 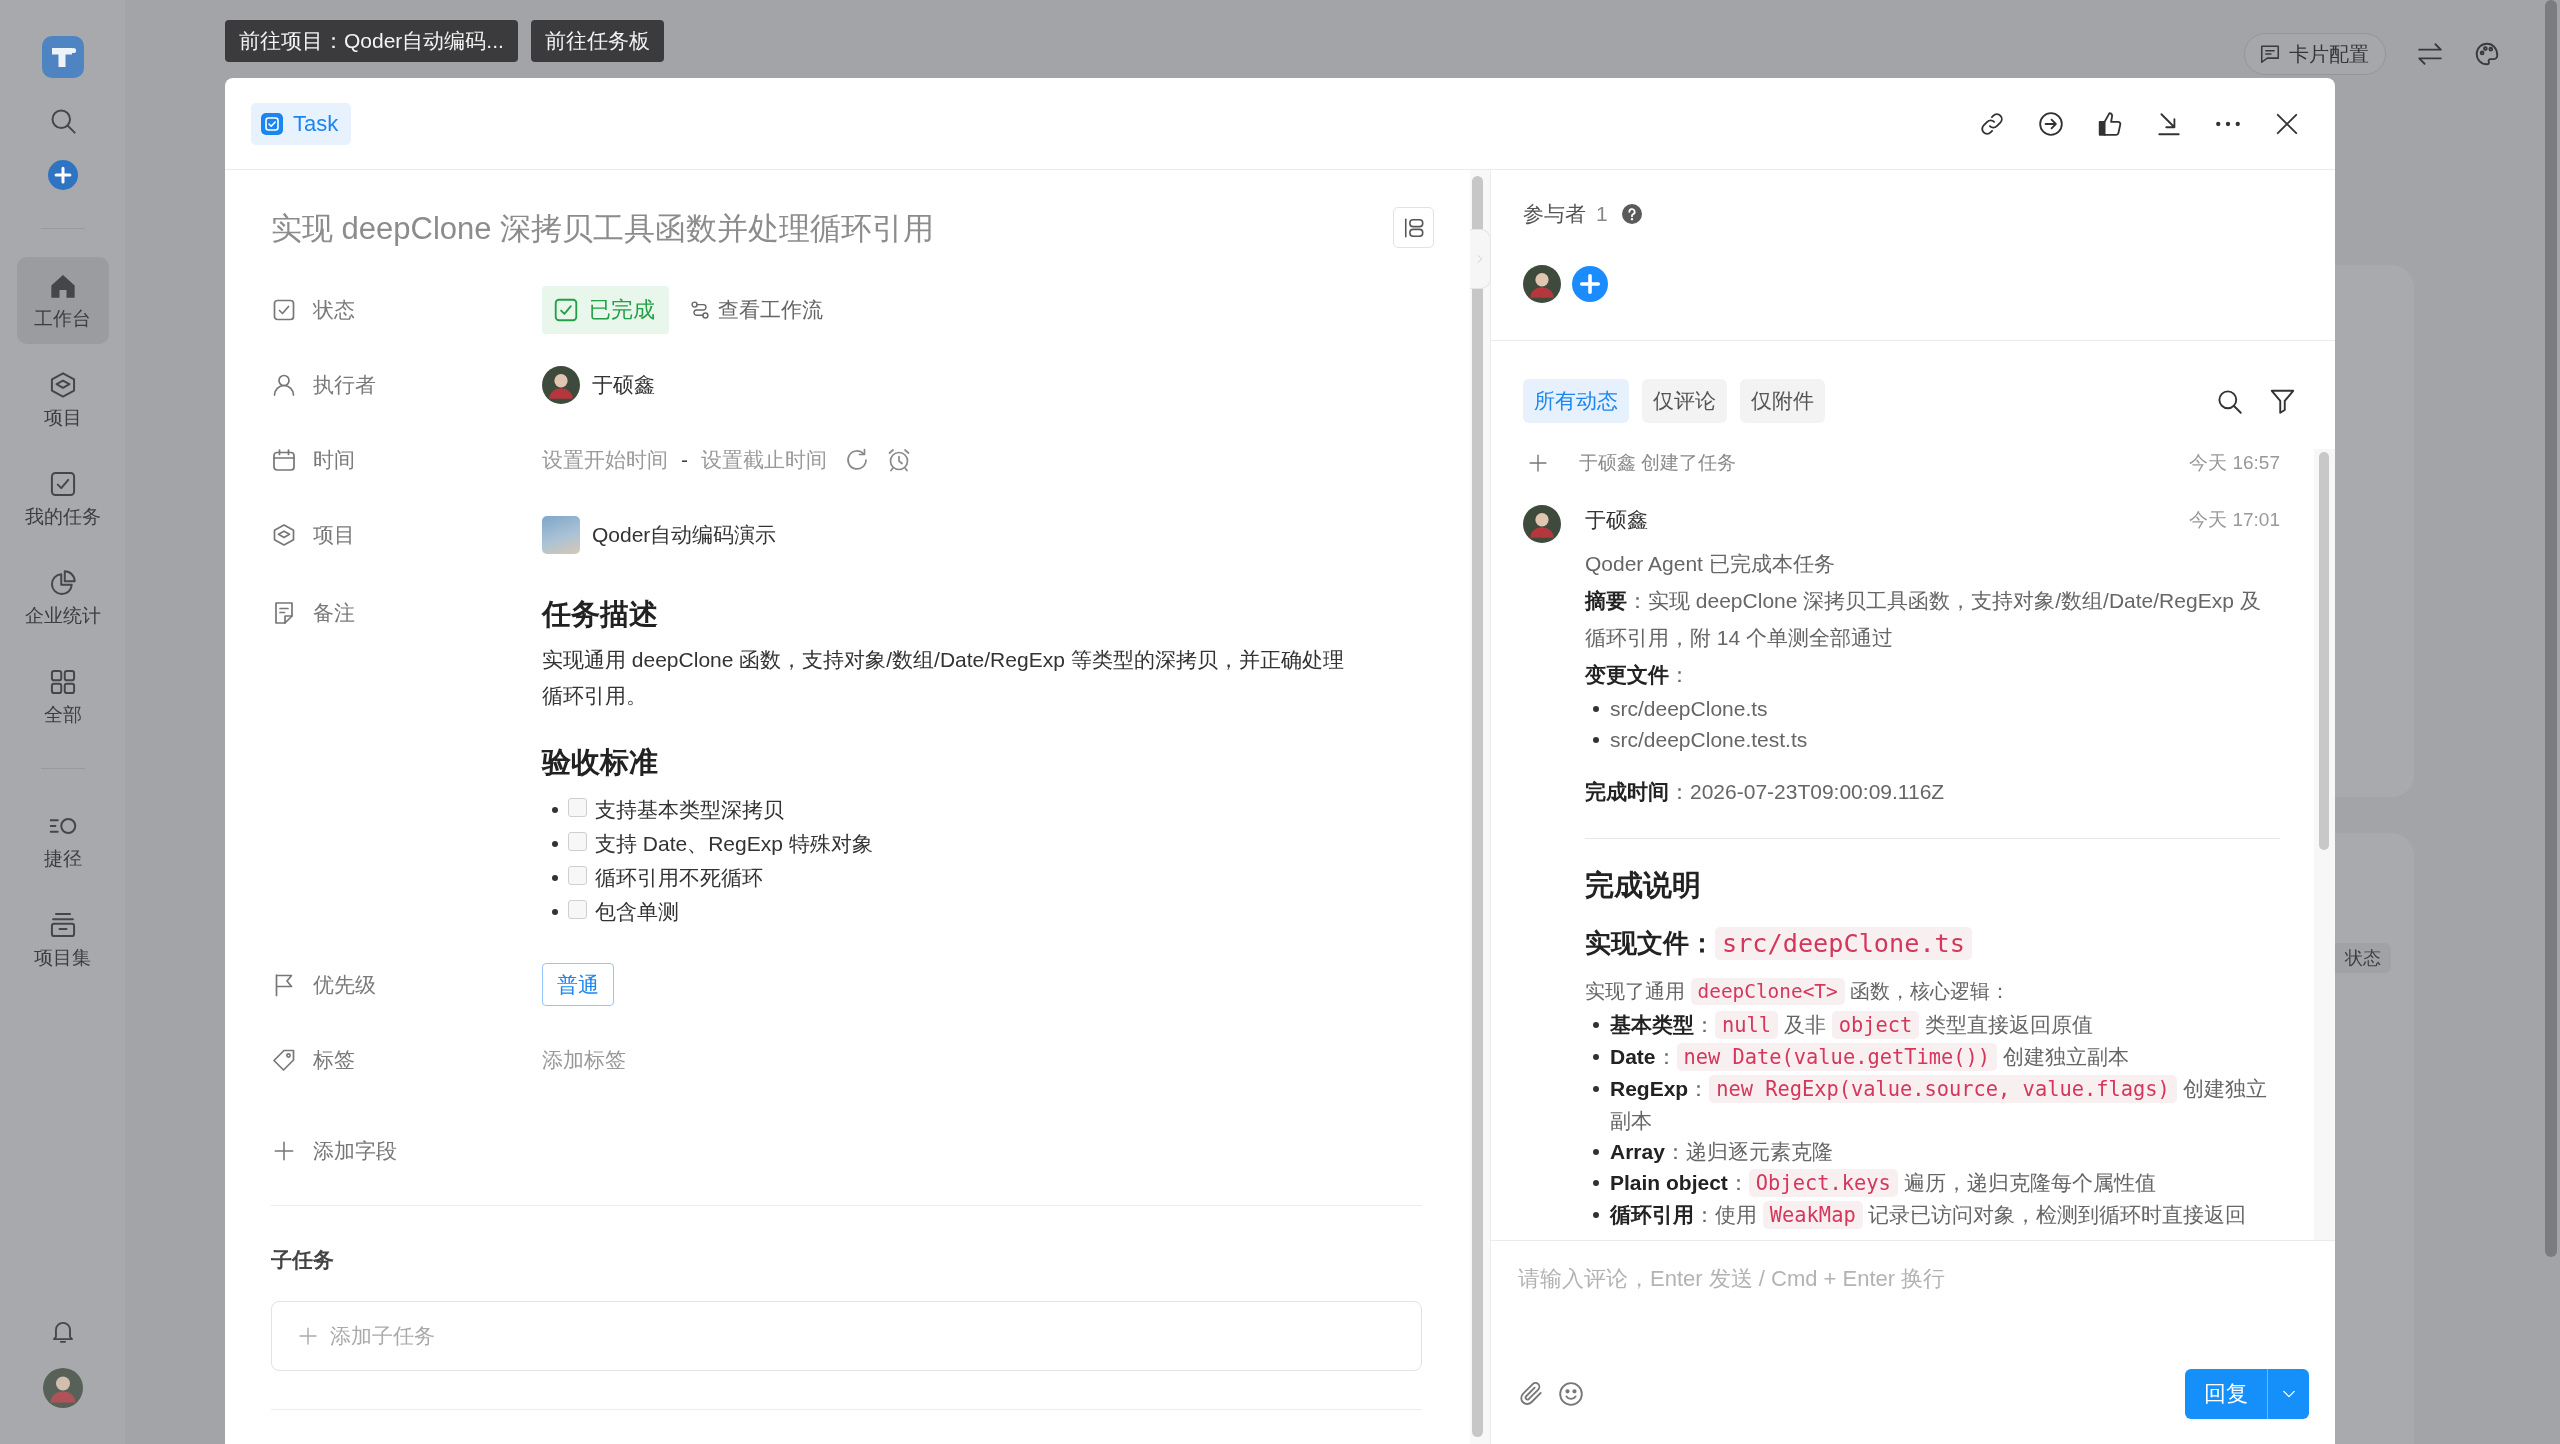 I want to click on comment-text: 摘要：实现 deepClone 深拷贝工具函数，支持对象/数组/Date/RegExp 及循环引用，附 14 个单测全部通过, so click(x=1923, y=619).